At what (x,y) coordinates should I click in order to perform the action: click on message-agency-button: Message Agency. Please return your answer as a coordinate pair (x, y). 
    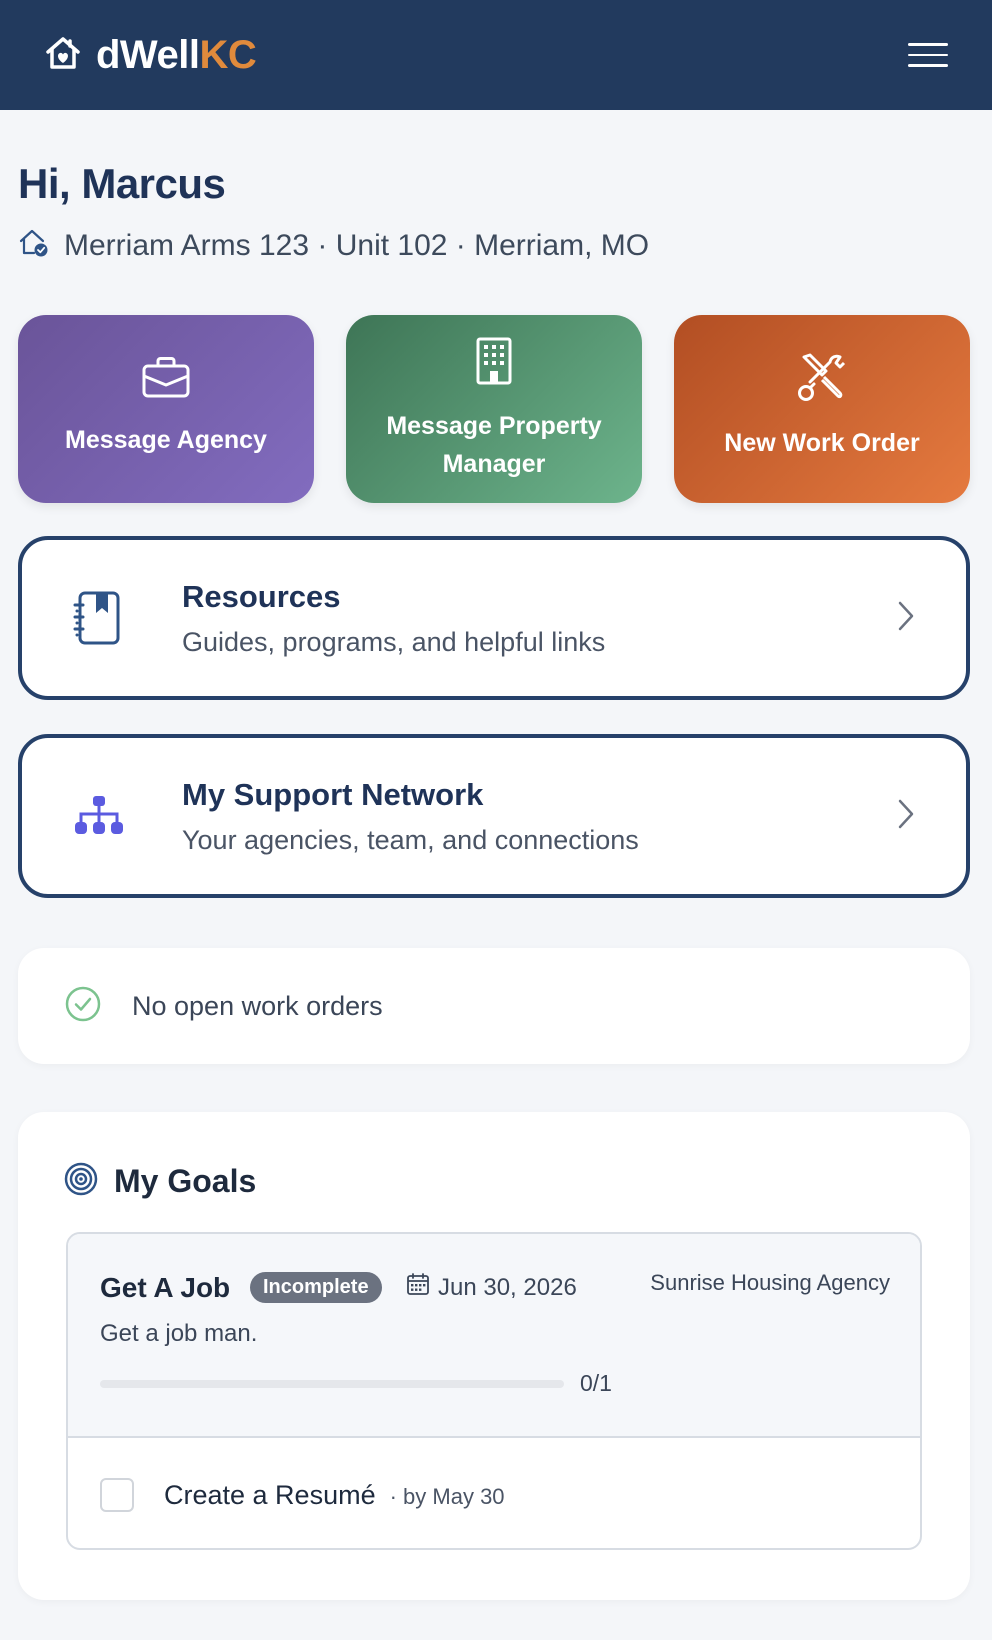
    Looking at the image, I should click on (166, 409).